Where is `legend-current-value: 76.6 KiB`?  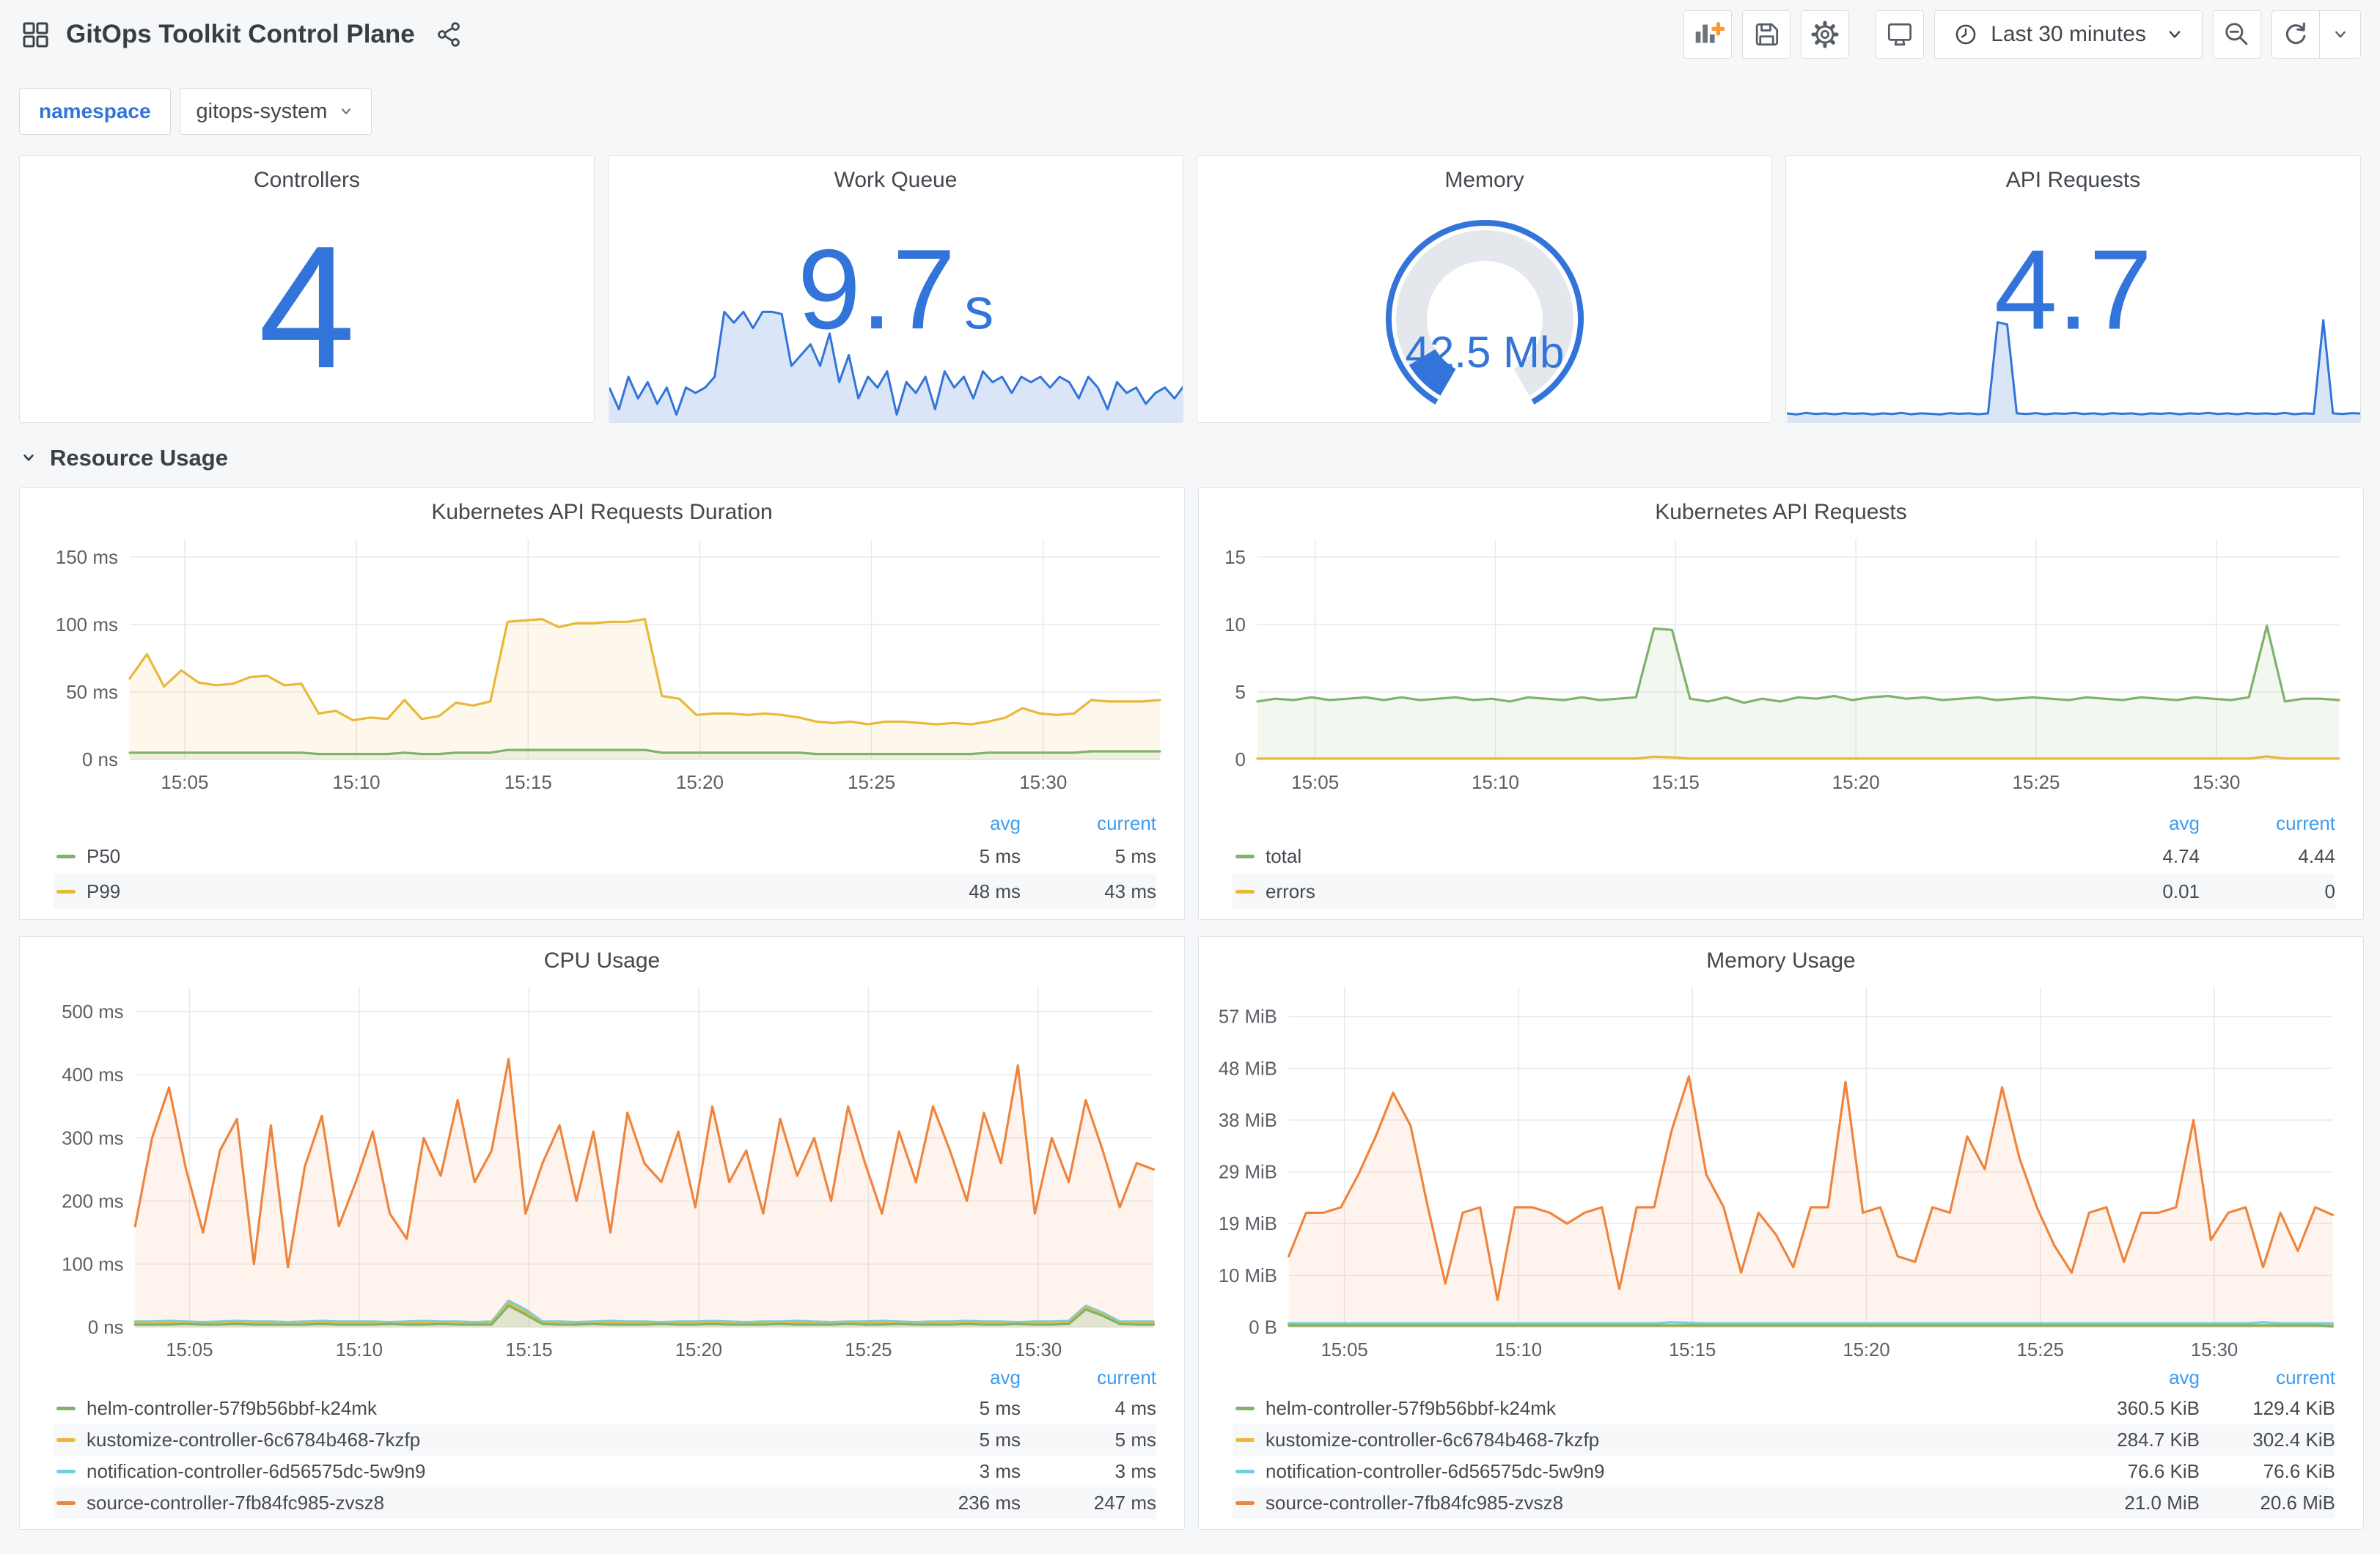 legend-current-value: 76.6 KiB is located at coordinates (2299, 1471).